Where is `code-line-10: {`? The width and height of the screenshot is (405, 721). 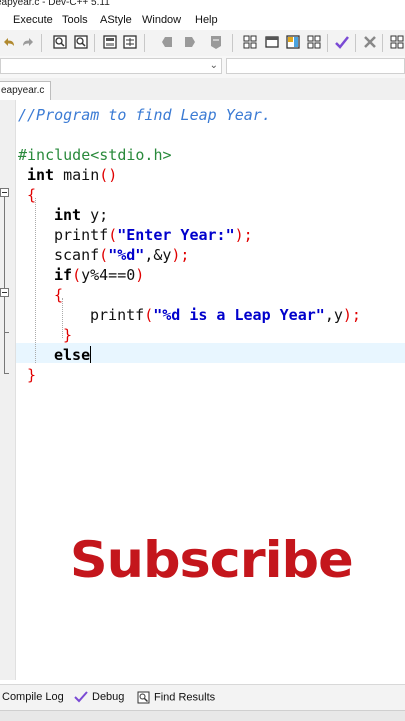
code-line-10: { is located at coordinates (58, 295).